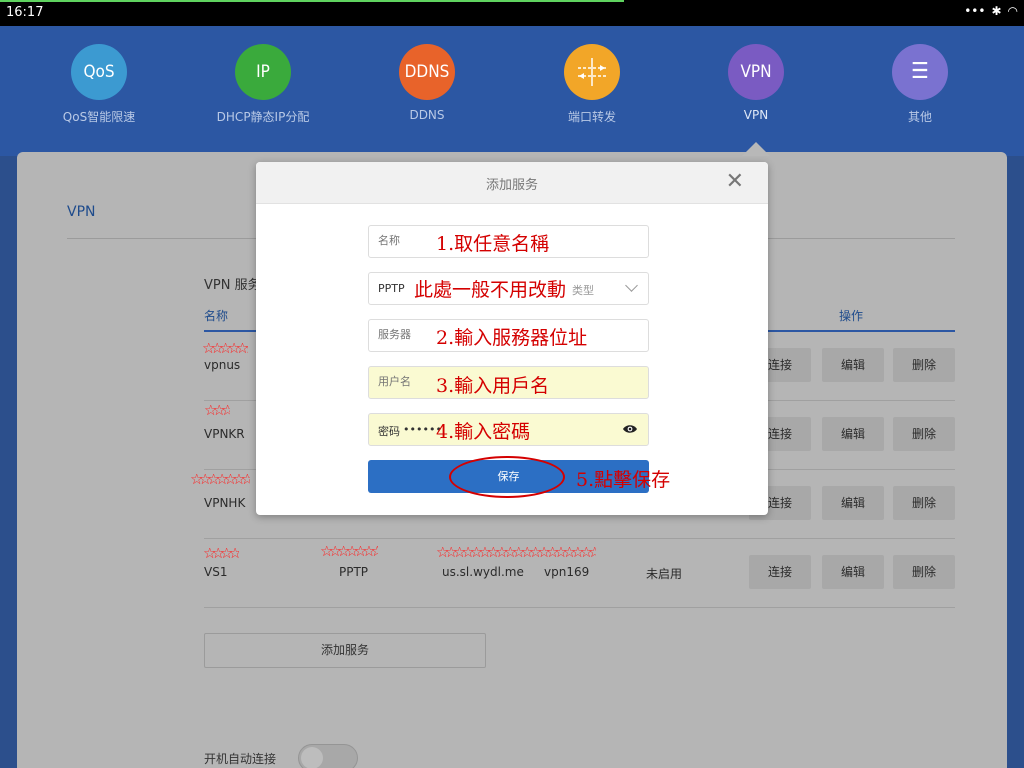 The image size is (1024, 768). What do you see at coordinates (756, 149) in the screenshot?
I see `active-tab-caret` at bounding box center [756, 149].